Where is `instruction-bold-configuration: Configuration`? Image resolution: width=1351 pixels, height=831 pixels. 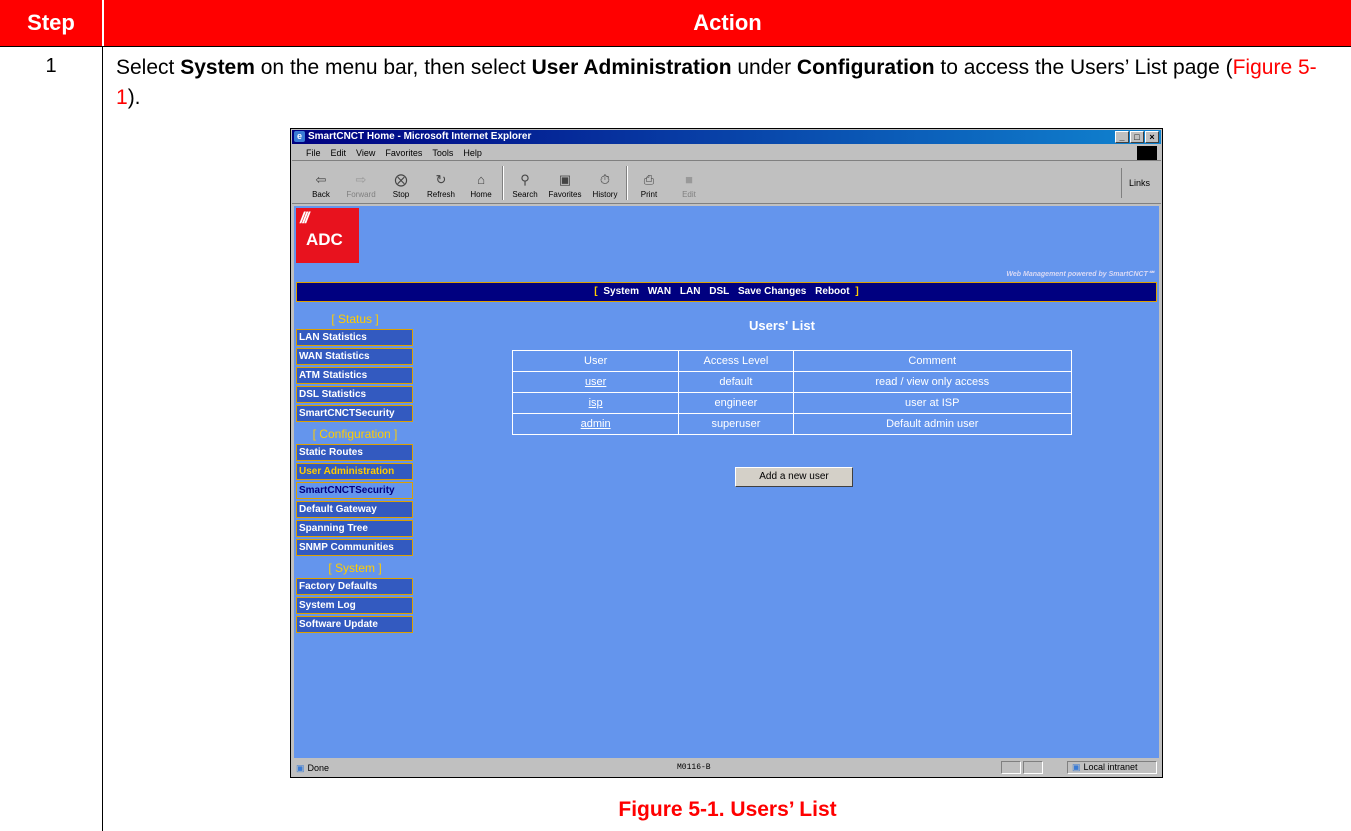
instruction-bold-configuration: Configuration is located at coordinates (865, 67).